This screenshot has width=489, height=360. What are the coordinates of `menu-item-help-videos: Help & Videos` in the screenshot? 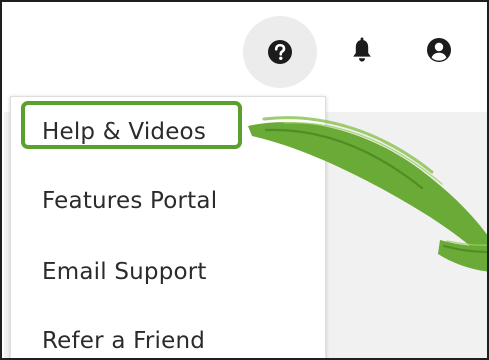 It's located at (168, 132).